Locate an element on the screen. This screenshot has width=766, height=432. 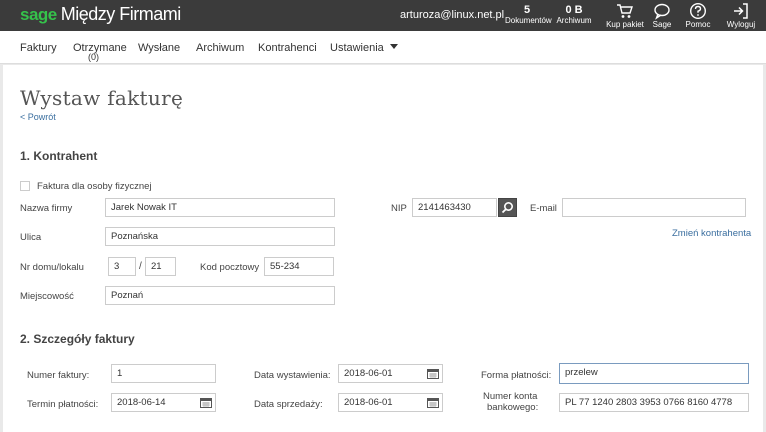
apartment-number-input: 21 is located at coordinates (160, 266).